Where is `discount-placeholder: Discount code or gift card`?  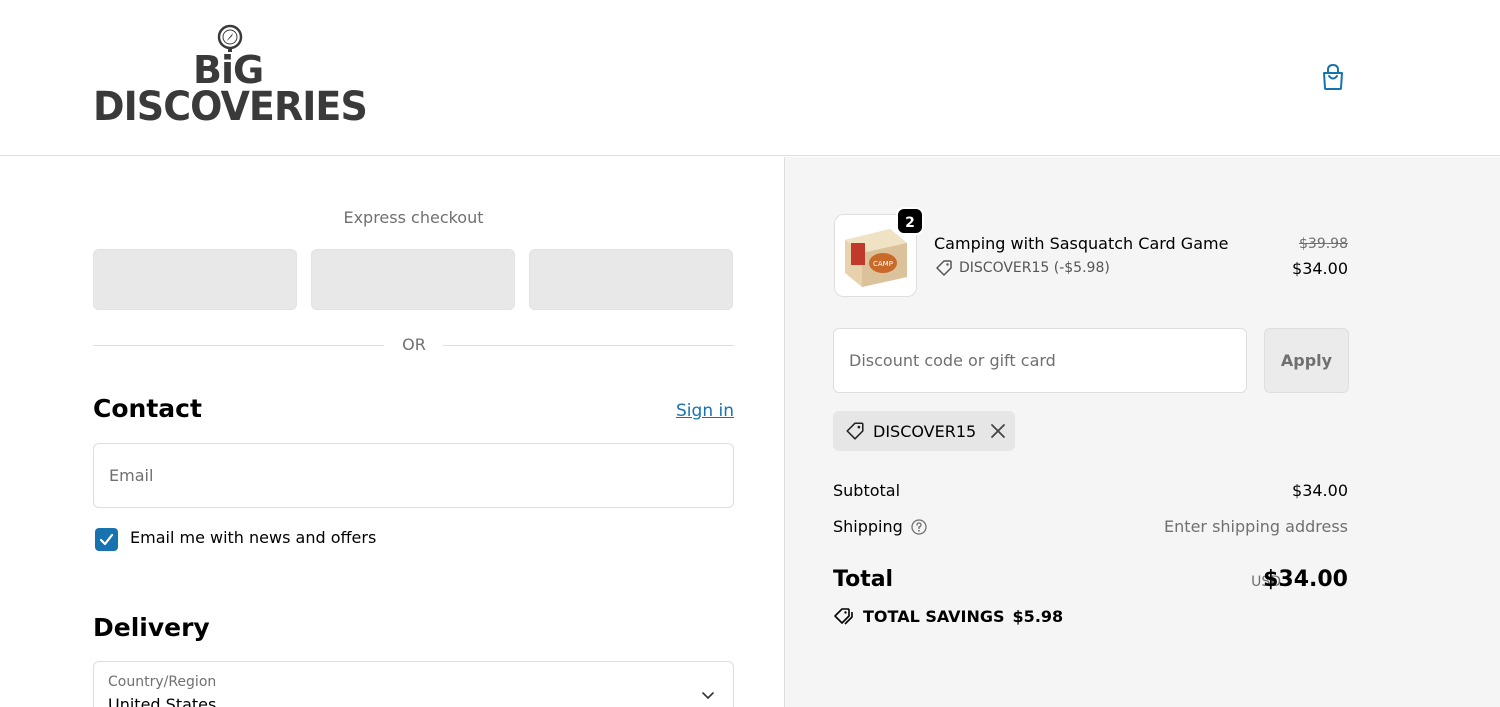 discount-placeholder: Discount code or gift card is located at coordinates (952, 360).